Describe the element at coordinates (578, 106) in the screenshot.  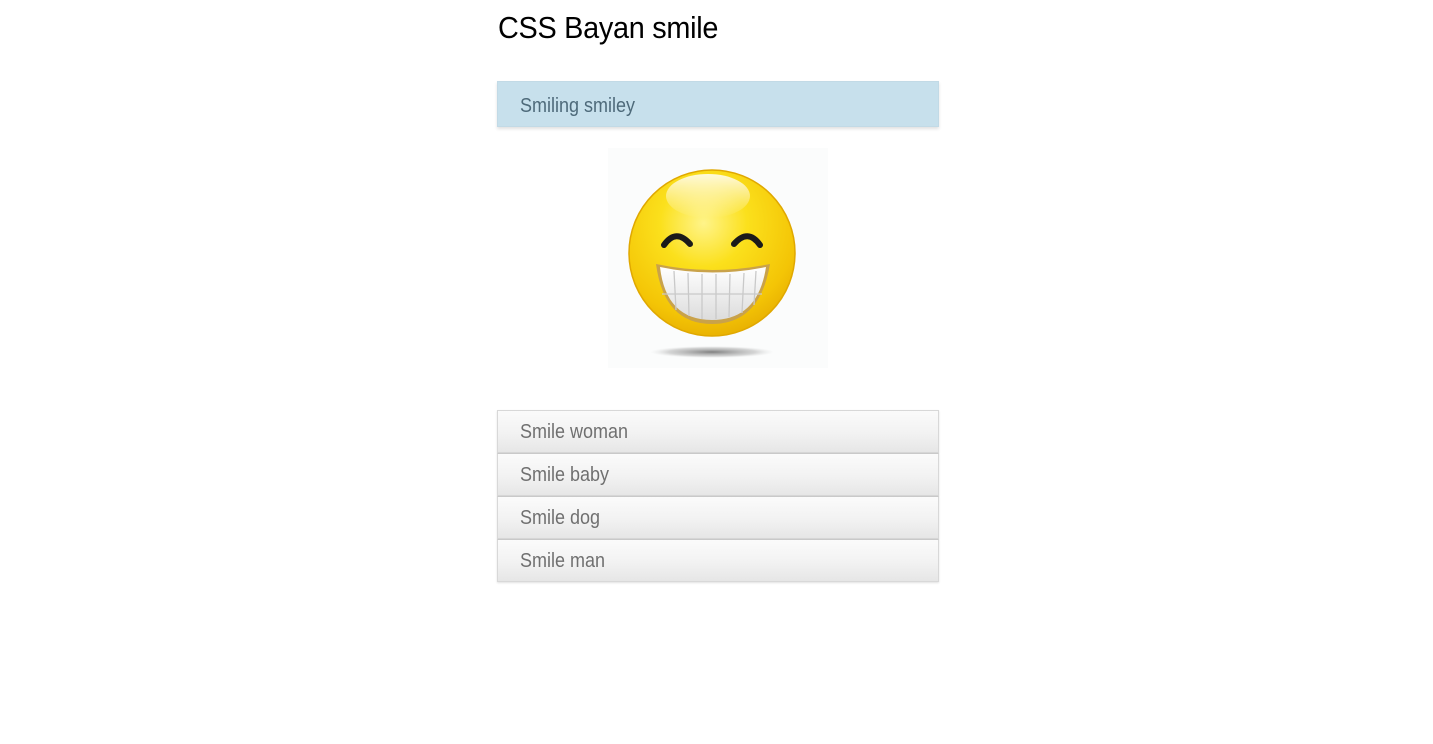
I see `accordion-header-label: Smiling smiley` at that location.